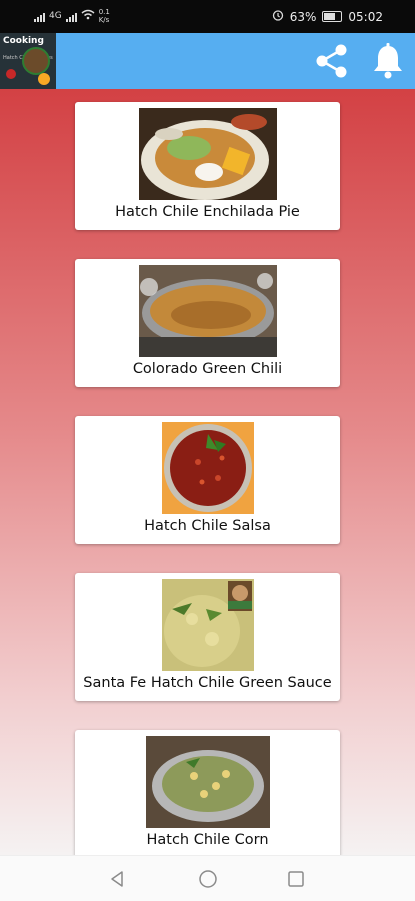  I want to click on recipe-card: Colorado Green Chili, so click(207, 323).